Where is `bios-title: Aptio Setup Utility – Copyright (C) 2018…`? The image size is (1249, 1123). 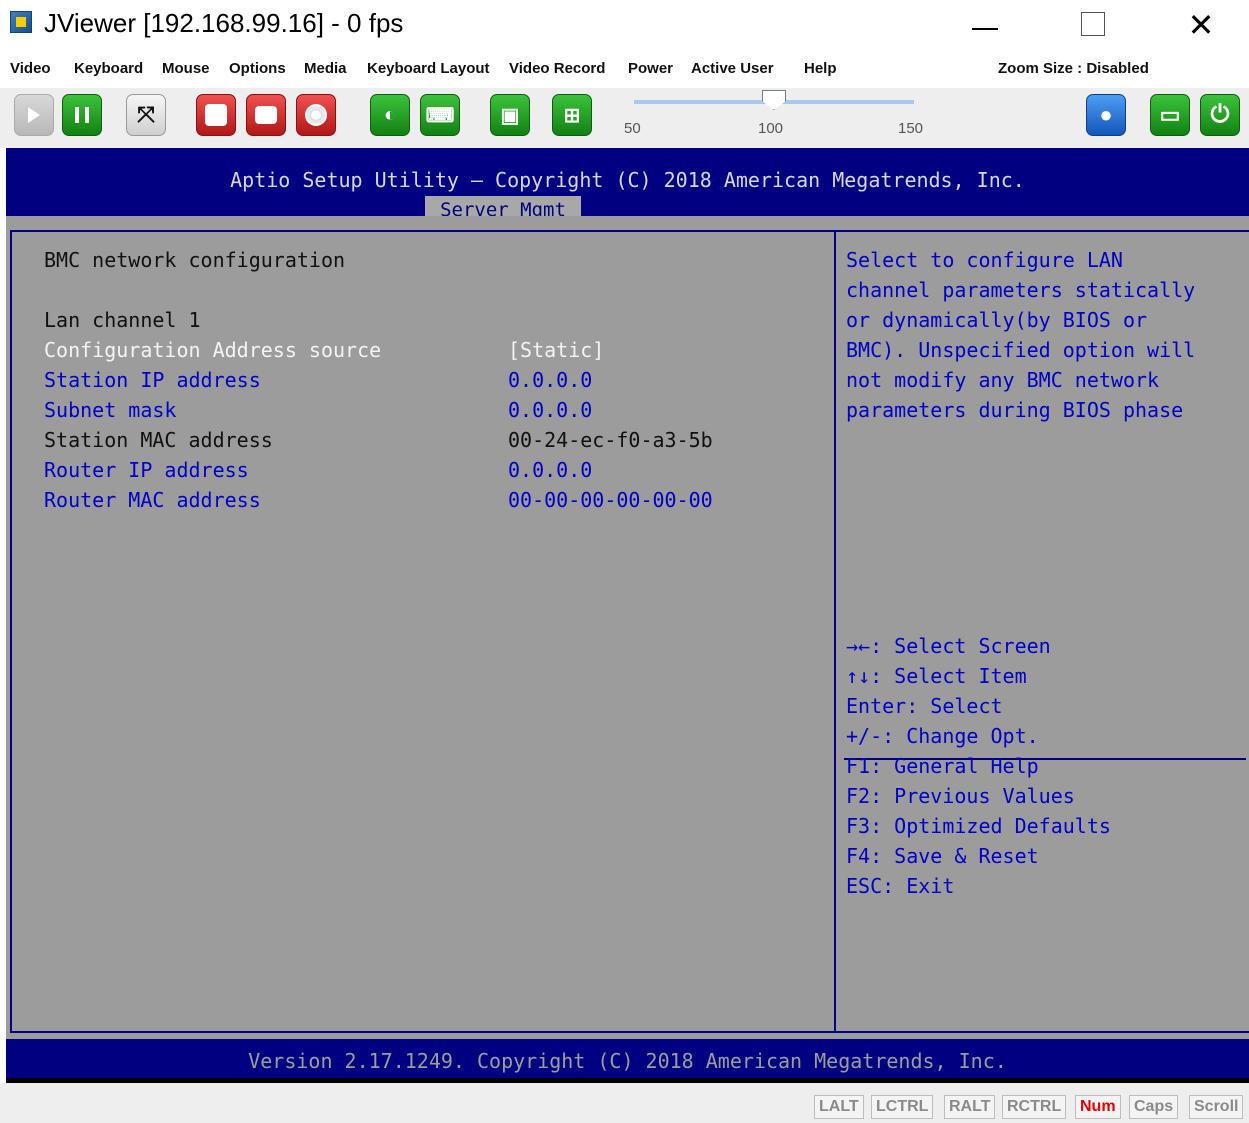
bios-title: Aptio Setup Utility – Copyright (C) 2018… is located at coordinates (627, 180).